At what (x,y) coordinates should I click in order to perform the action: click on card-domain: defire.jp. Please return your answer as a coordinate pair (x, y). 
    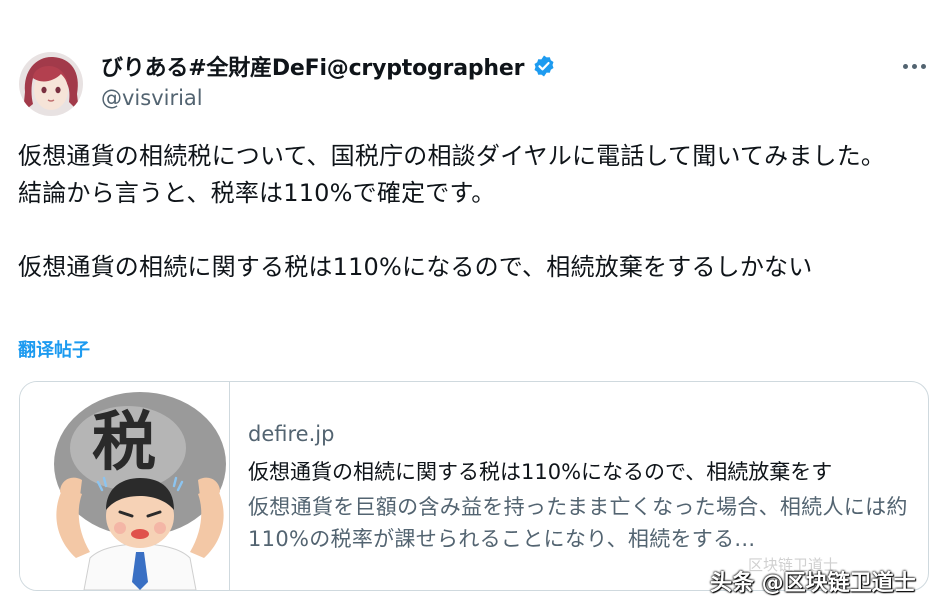
    Looking at the image, I should click on (291, 434).